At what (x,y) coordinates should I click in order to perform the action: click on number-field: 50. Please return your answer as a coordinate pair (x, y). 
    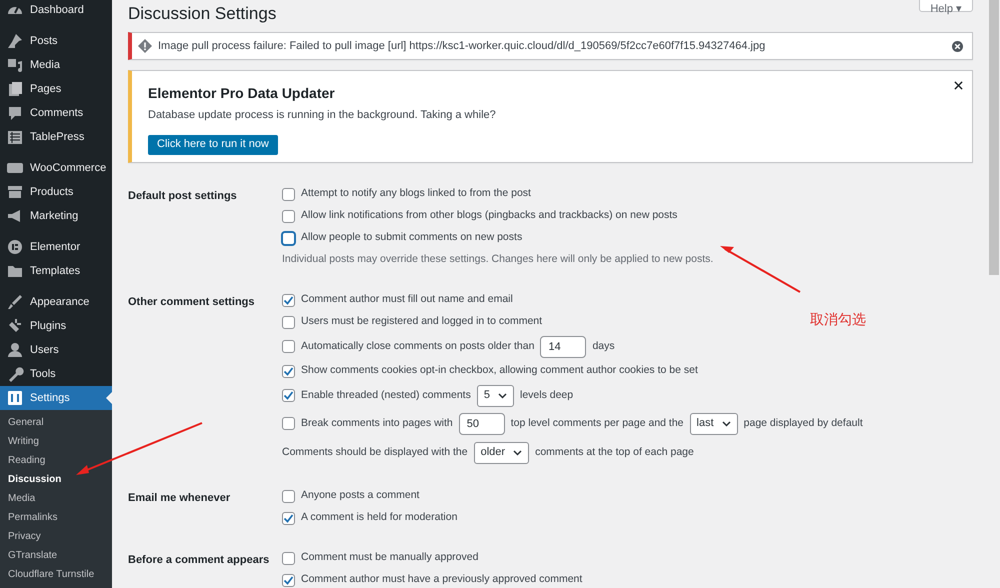
    Looking at the image, I should click on (481, 423).